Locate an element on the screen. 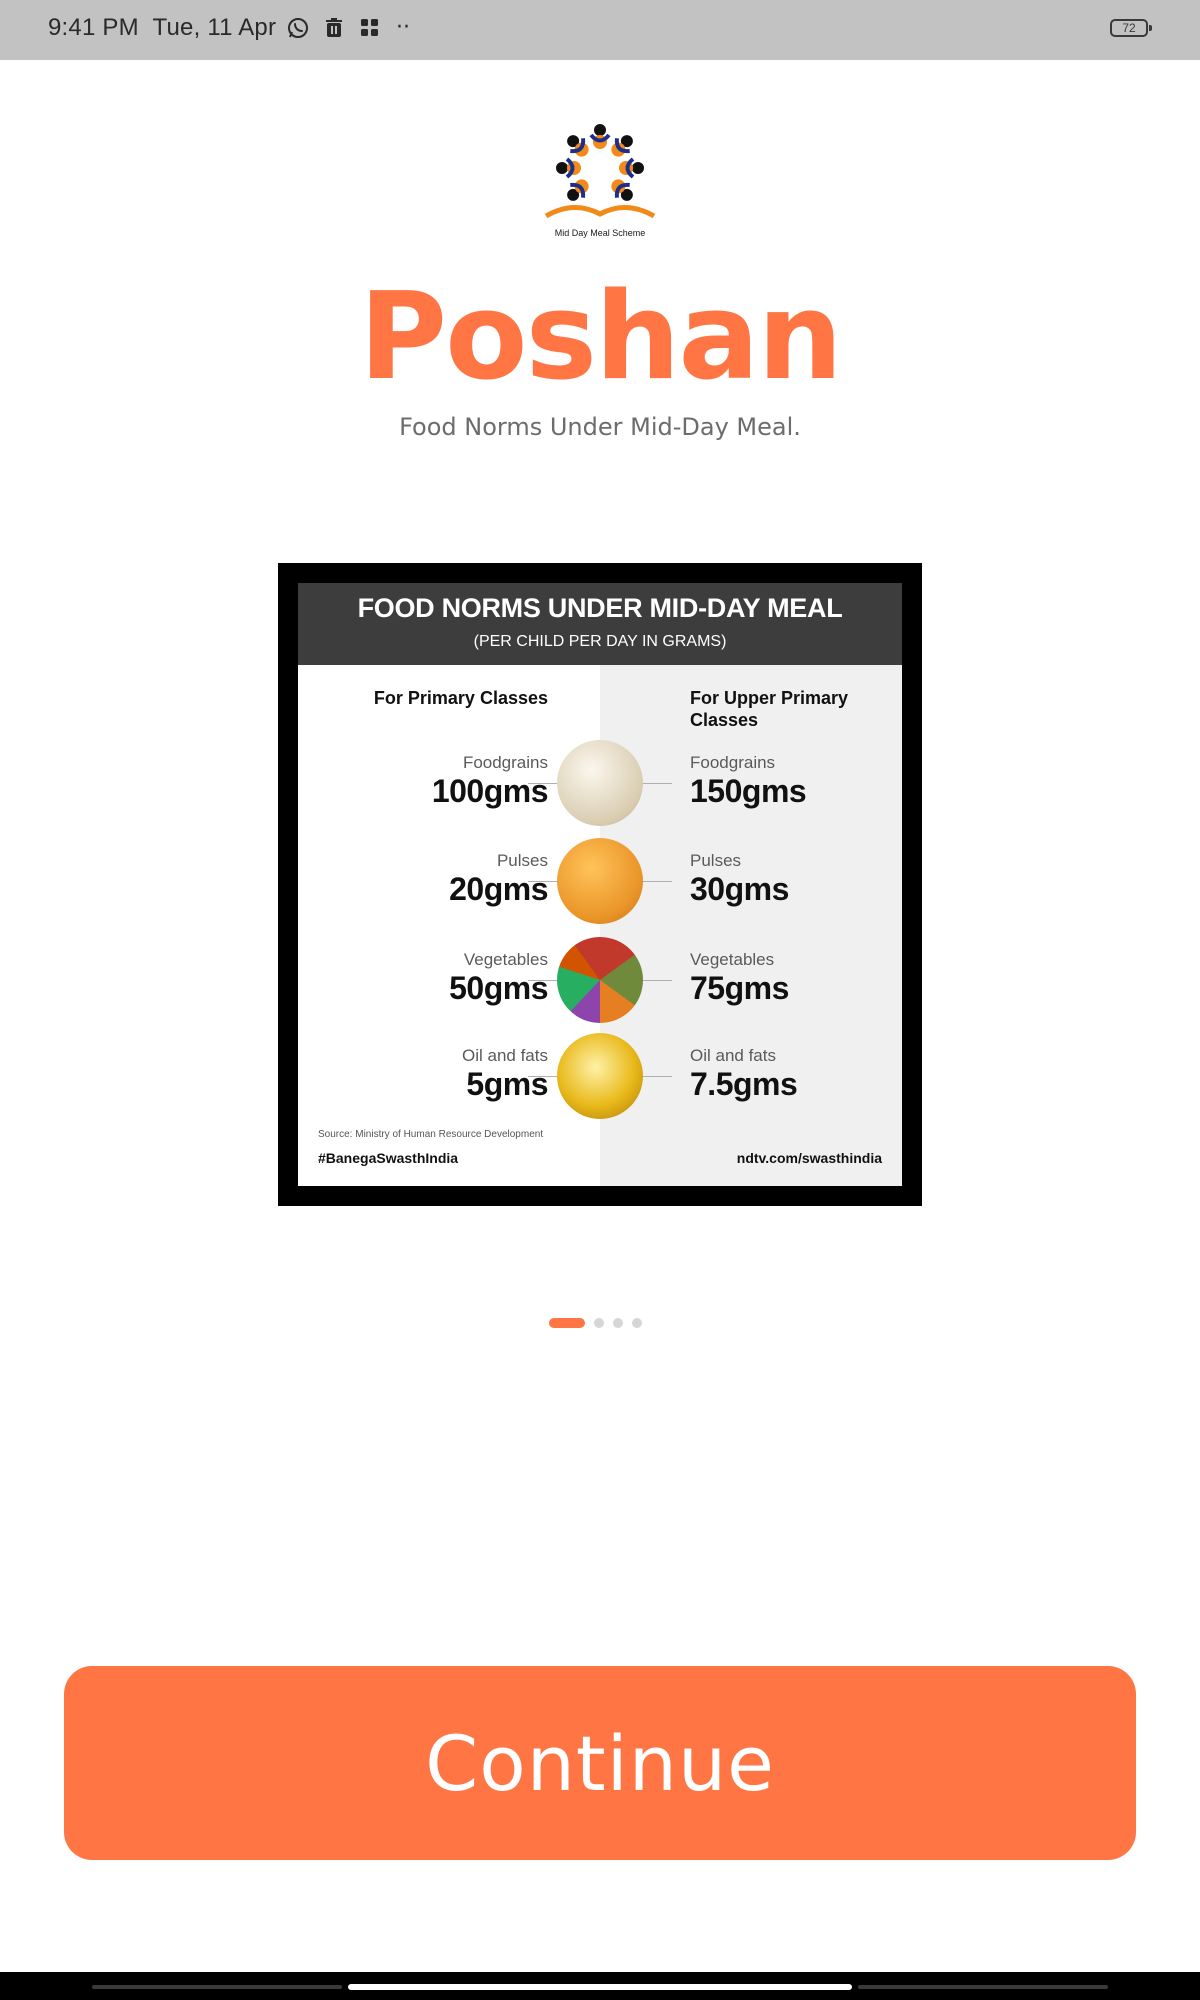 The height and width of the screenshot is (2000, 1200). whatsapp-icon is located at coordinates (298, 28).